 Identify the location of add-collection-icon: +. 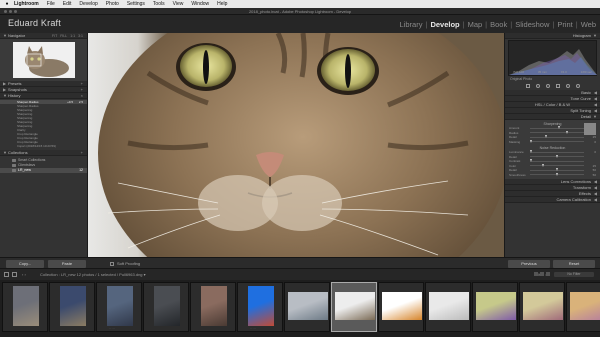
(82, 153).